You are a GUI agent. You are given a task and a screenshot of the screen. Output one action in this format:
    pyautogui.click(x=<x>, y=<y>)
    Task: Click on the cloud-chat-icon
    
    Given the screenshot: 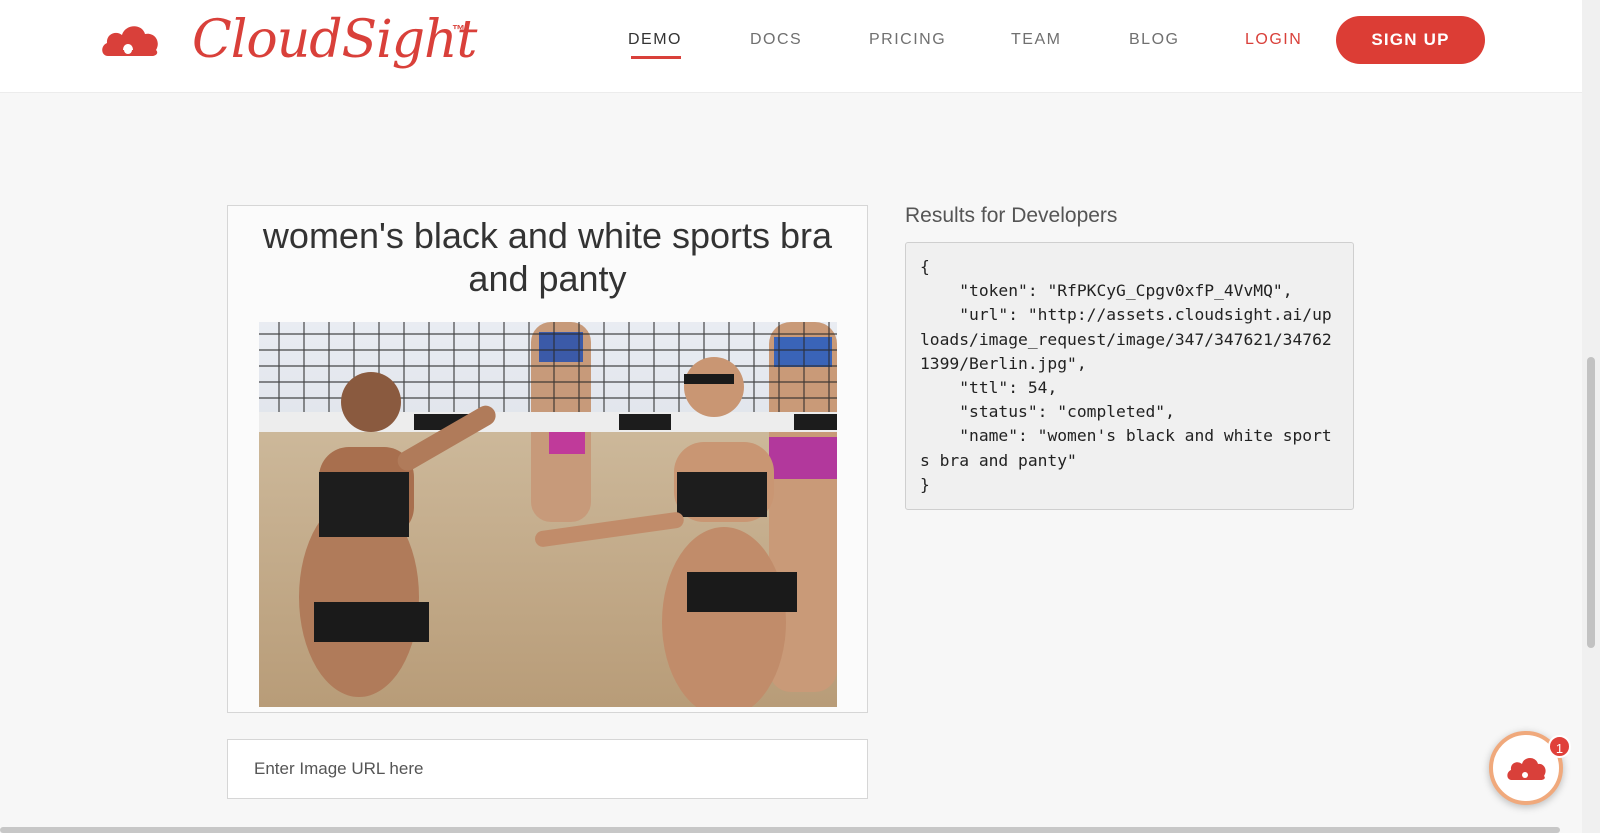 What is the action you would take?
    pyautogui.click(x=1526, y=769)
    